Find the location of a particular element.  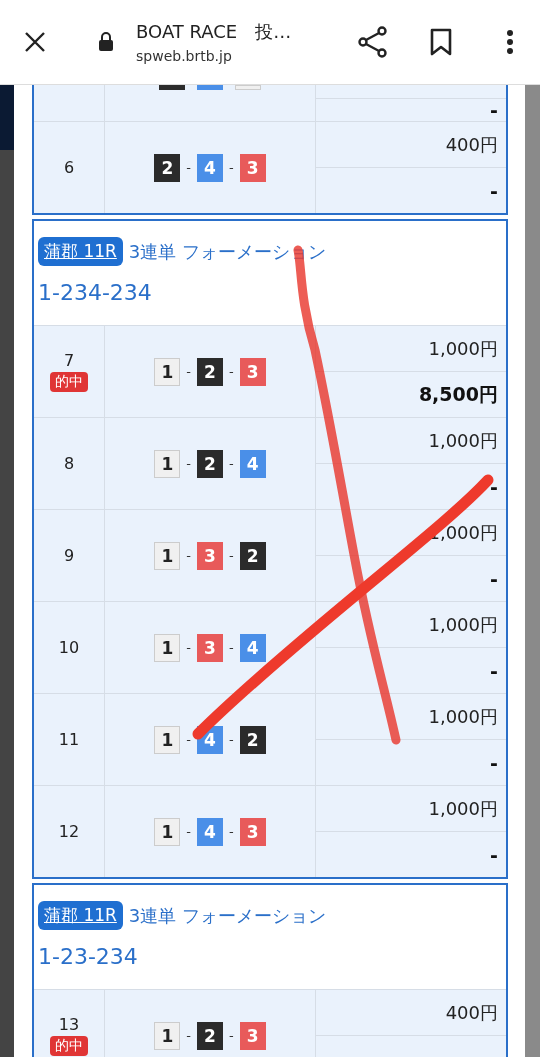

bet-number: 6 is located at coordinates (69, 167).